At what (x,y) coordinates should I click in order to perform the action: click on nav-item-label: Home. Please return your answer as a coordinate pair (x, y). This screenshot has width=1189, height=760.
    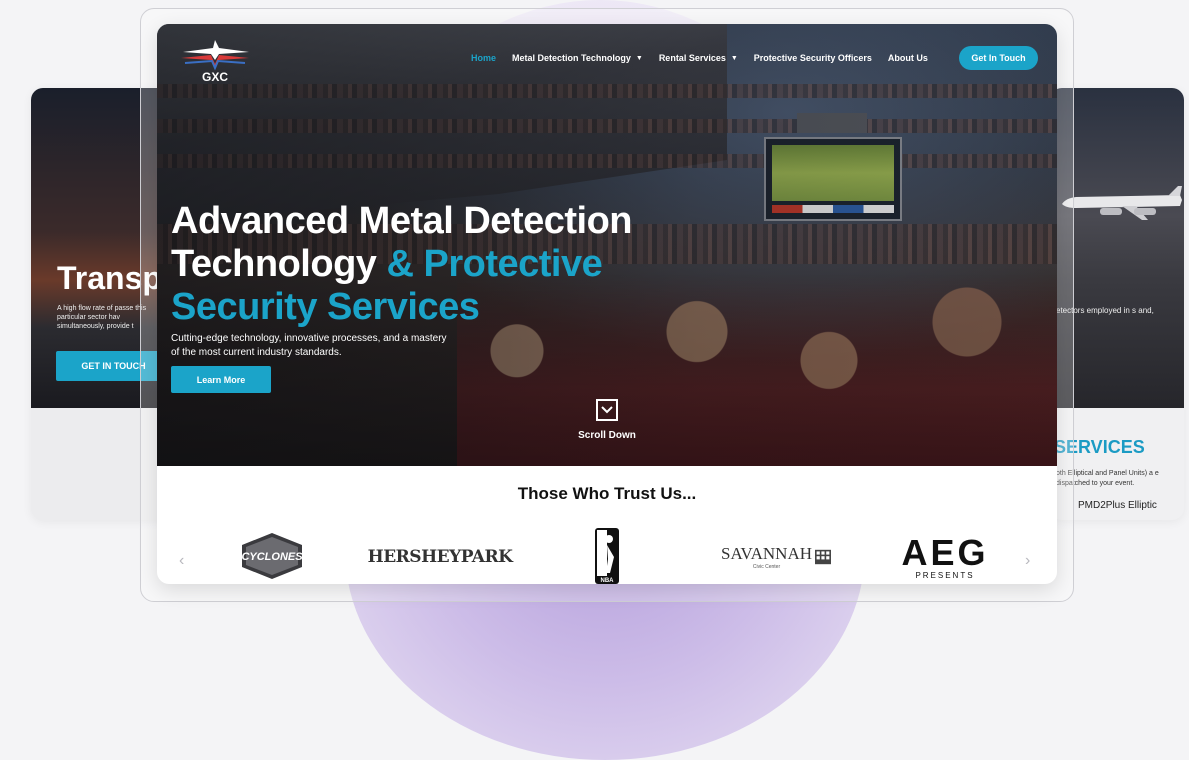
    Looking at the image, I should click on (484, 58).